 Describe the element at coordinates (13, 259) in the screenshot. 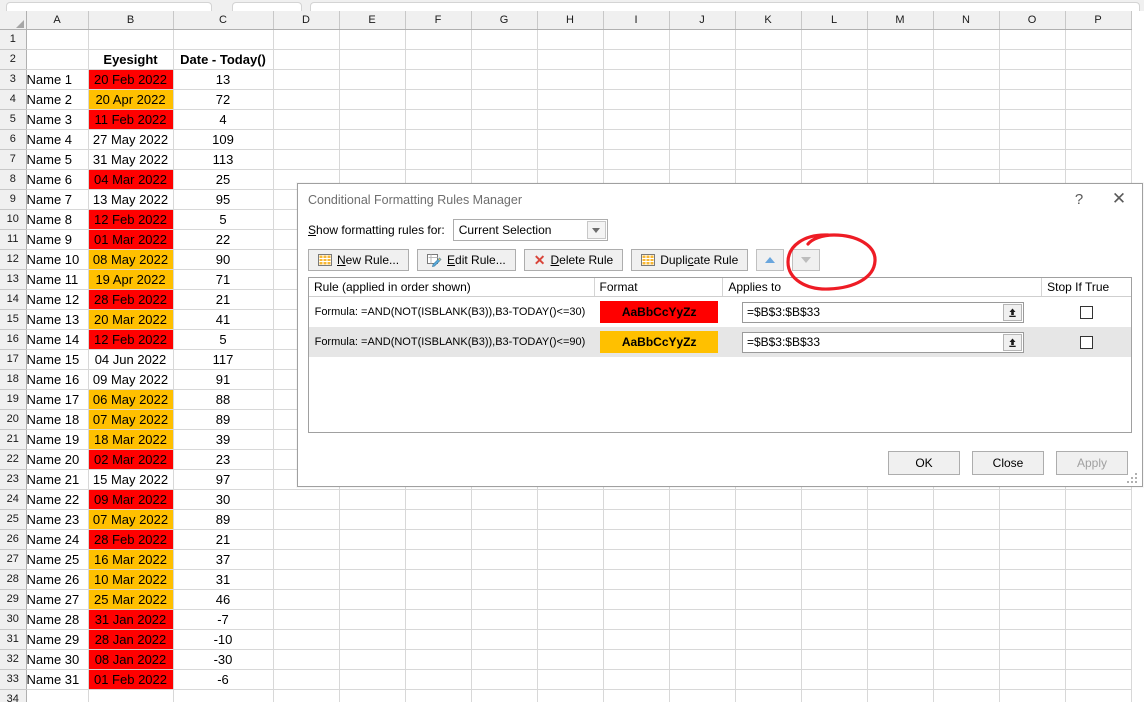

I see `row-header-12: 12` at that location.